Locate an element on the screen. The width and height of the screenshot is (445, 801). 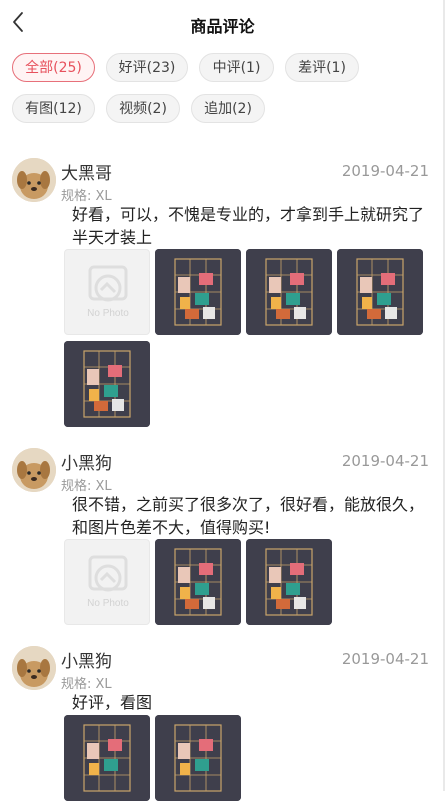
top-bar: 商品评论 is located at coordinates (222, 23).